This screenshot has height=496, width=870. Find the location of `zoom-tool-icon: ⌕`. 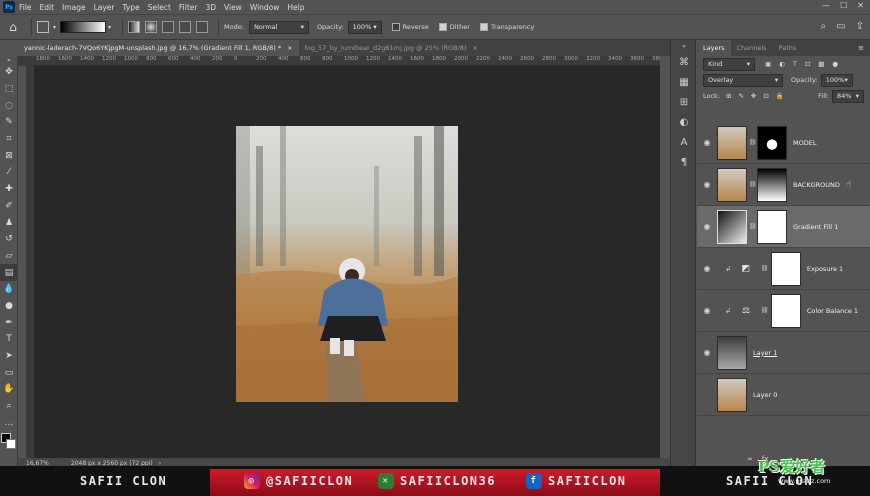

zoom-tool-icon: ⌕ is located at coordinates (9, 406).